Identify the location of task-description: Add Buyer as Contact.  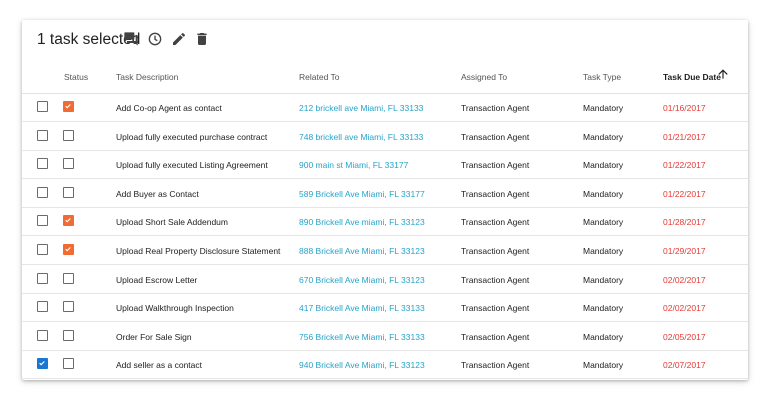
(157, 193).